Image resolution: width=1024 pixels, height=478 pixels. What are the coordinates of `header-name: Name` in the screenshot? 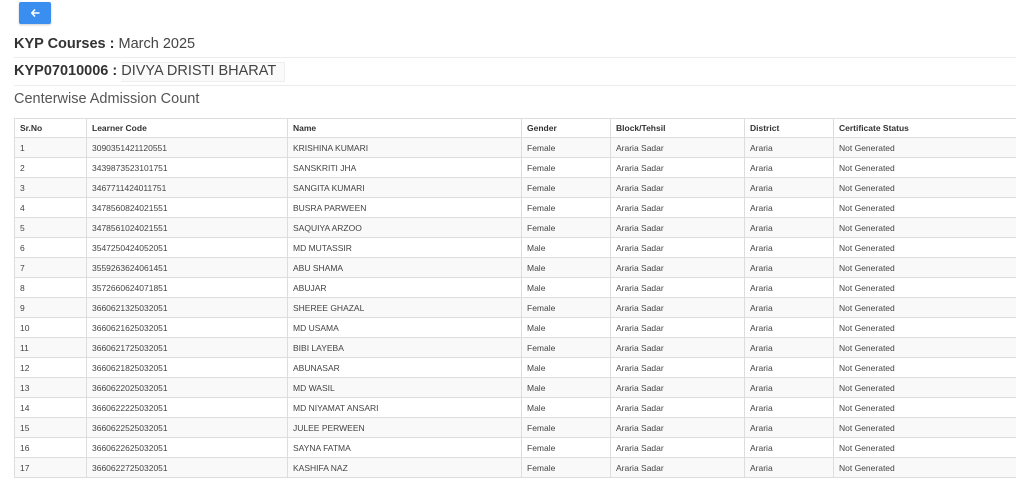 It's located at (404, 128).